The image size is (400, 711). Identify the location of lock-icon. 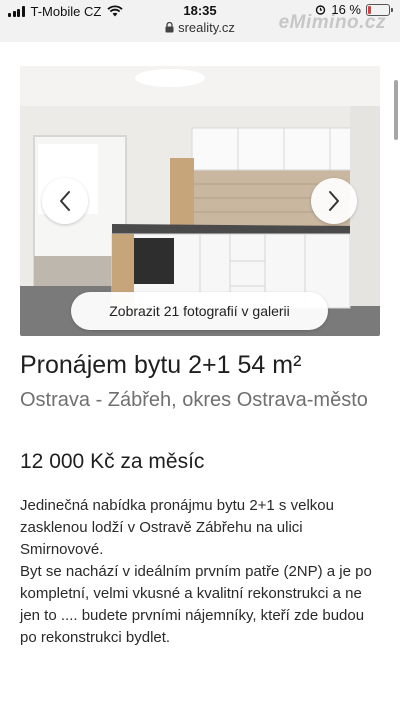
(169, 27).